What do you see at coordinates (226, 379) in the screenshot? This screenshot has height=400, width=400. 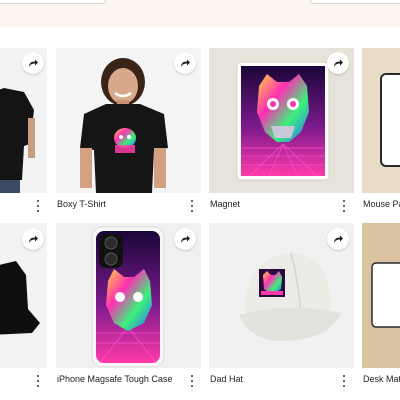 I see `product-title: Dad Hat` at bounding box center [226, 379].